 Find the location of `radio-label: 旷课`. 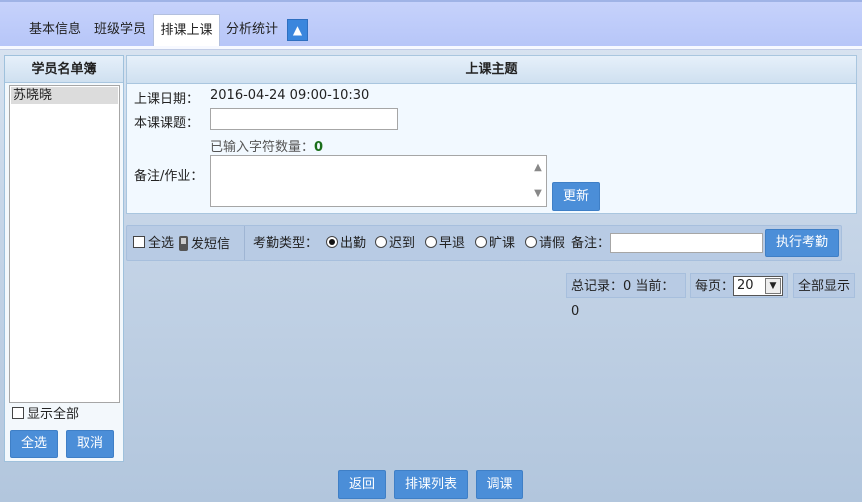

radio-label: 旷课 is located at coordinates (502, 243).